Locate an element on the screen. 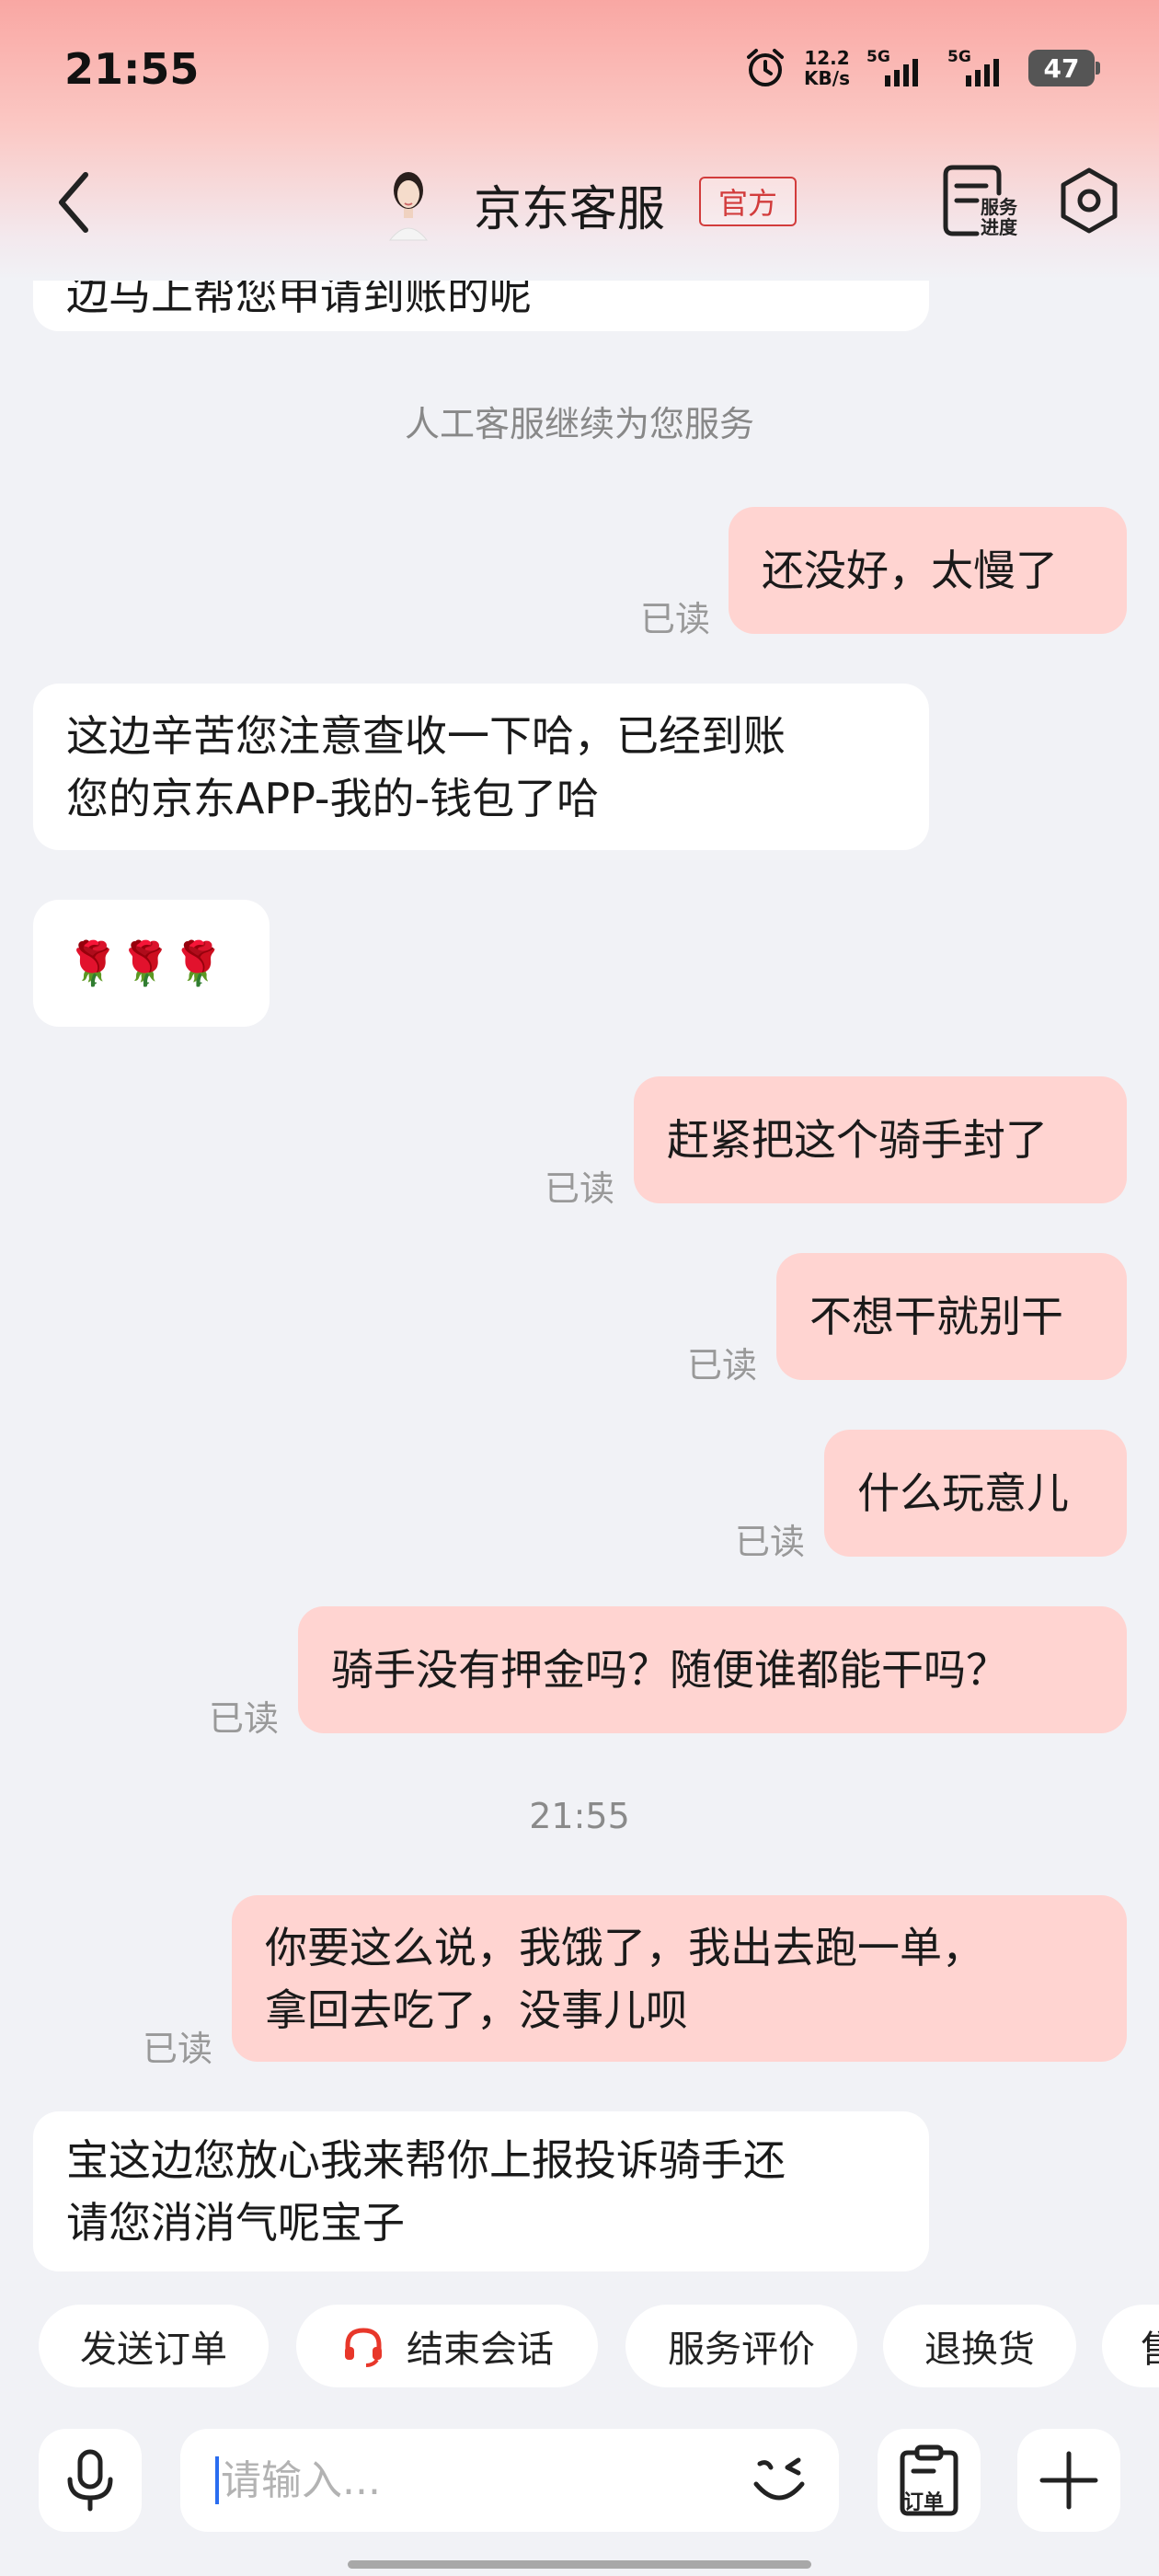 The height and width of the screenshot is (2576, 1159). service-progress-button: 服务 进度 is located at coordinates (981, 201).